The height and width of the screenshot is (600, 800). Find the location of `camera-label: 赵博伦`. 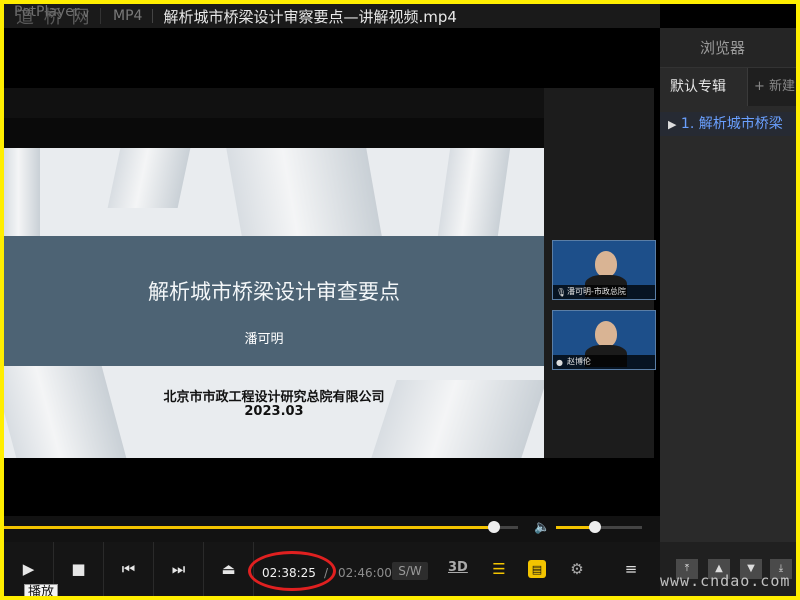

camera-label: 赵博伦 is located at coordinates (604, 362).